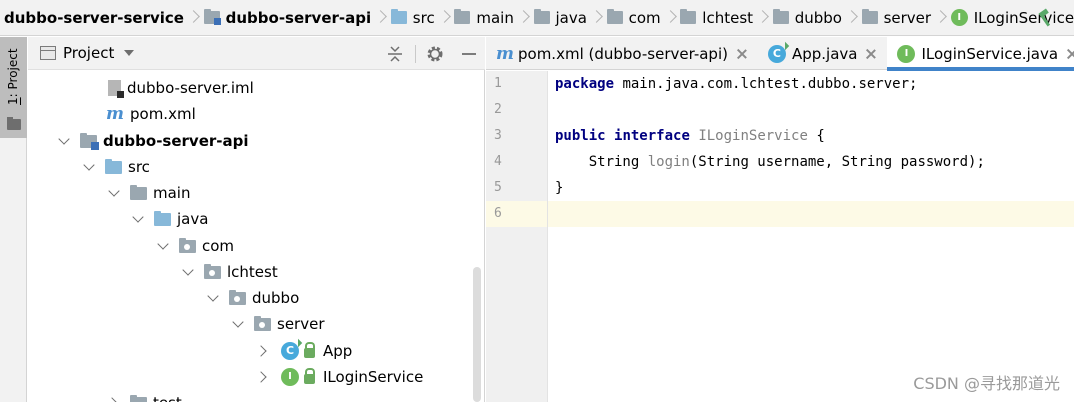 This screenshot has width=1074, height=402. Describe the element at coordinates (498, 135) in the screenshot. I see `line-number: 3` at that location.